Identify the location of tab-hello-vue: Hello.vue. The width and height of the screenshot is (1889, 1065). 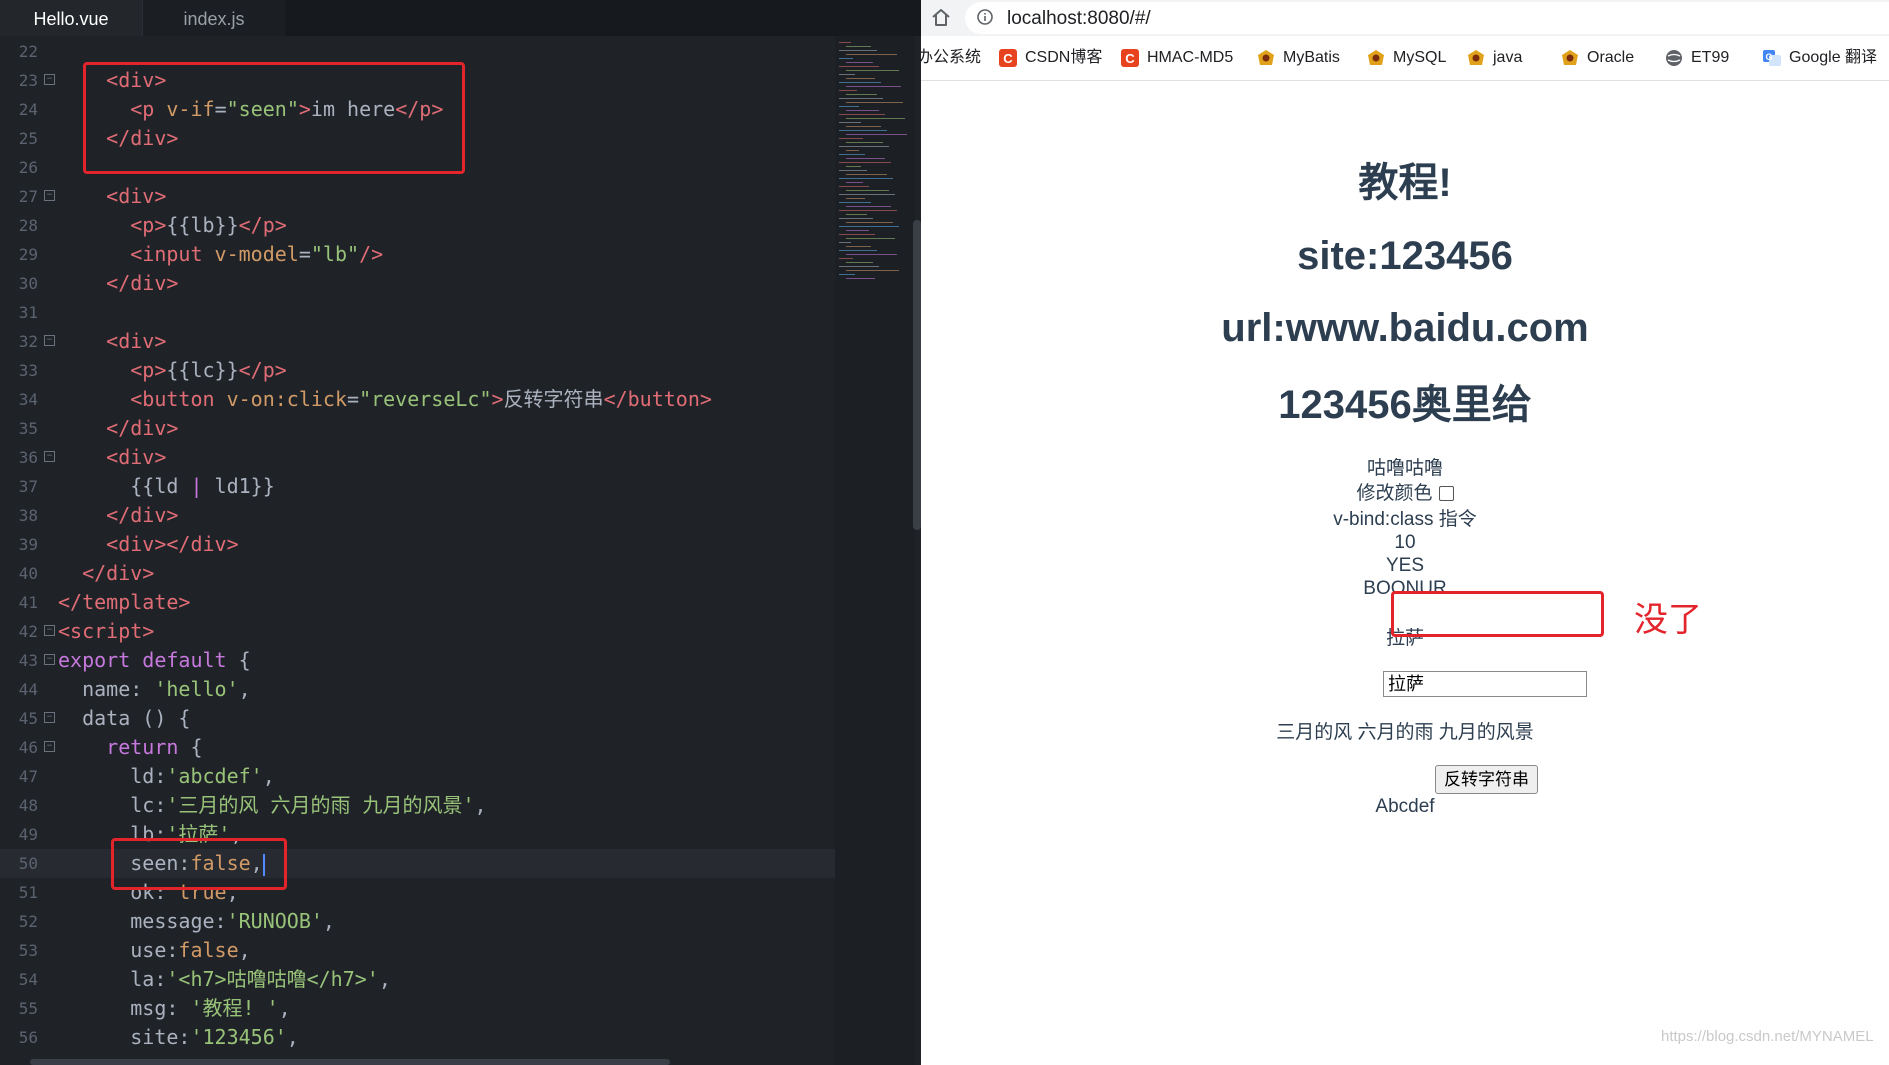
(71, 18).